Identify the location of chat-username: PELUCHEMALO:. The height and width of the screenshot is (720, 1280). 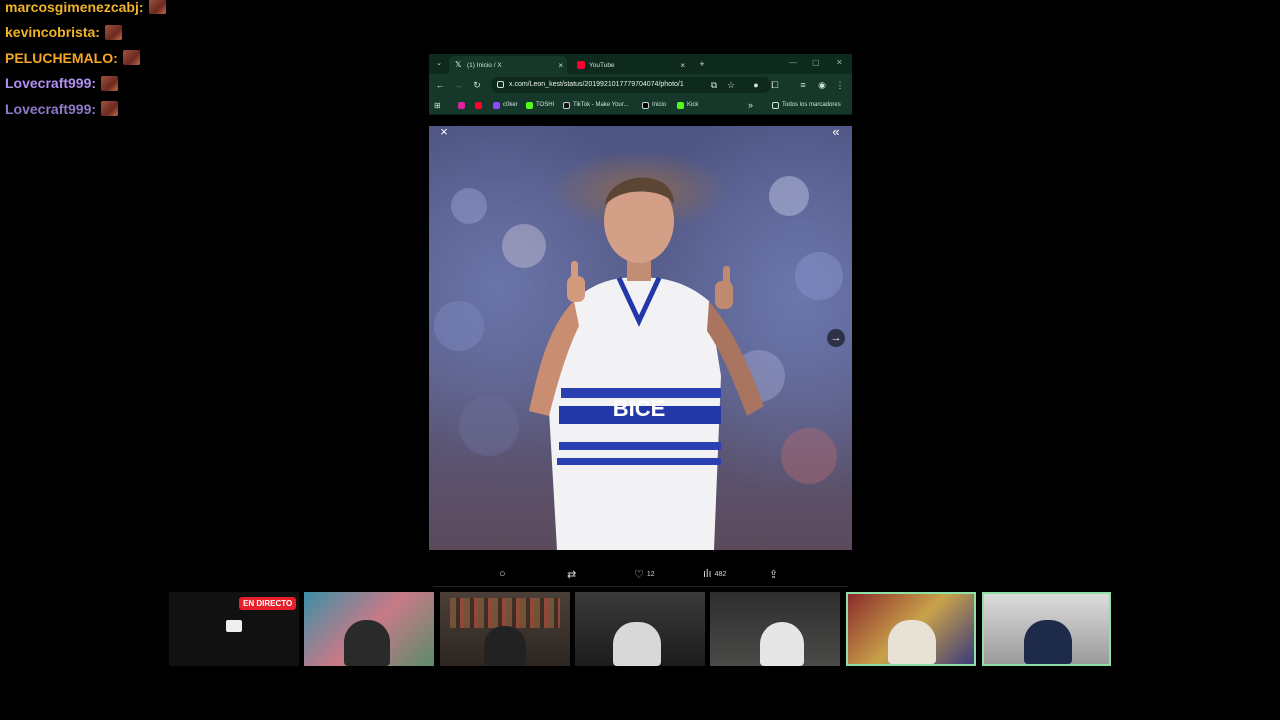
(61, 57).